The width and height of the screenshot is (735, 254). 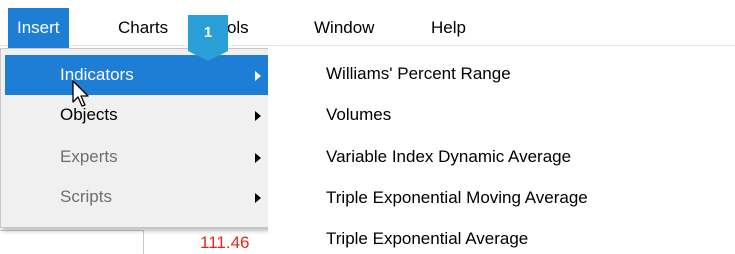 What do you see at coordinates (137, 115) in the screenshot?
I see `dropdown-item-objects: Objects` at bounding box center [137, 115].